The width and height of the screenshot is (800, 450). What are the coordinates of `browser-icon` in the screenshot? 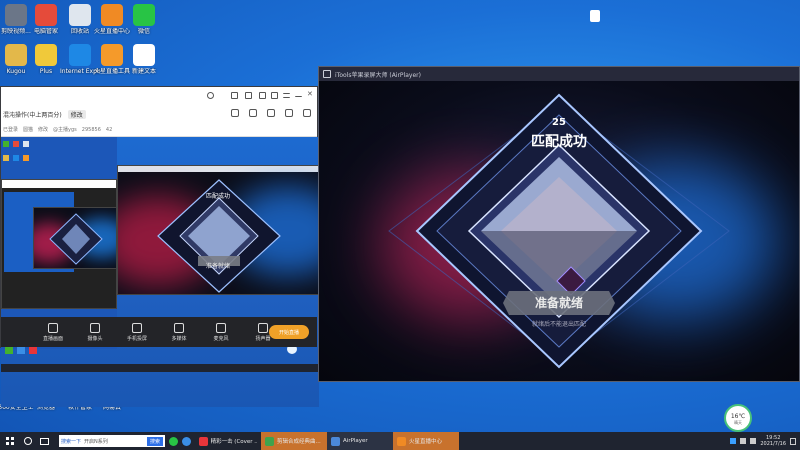 It's located at (187, 441).